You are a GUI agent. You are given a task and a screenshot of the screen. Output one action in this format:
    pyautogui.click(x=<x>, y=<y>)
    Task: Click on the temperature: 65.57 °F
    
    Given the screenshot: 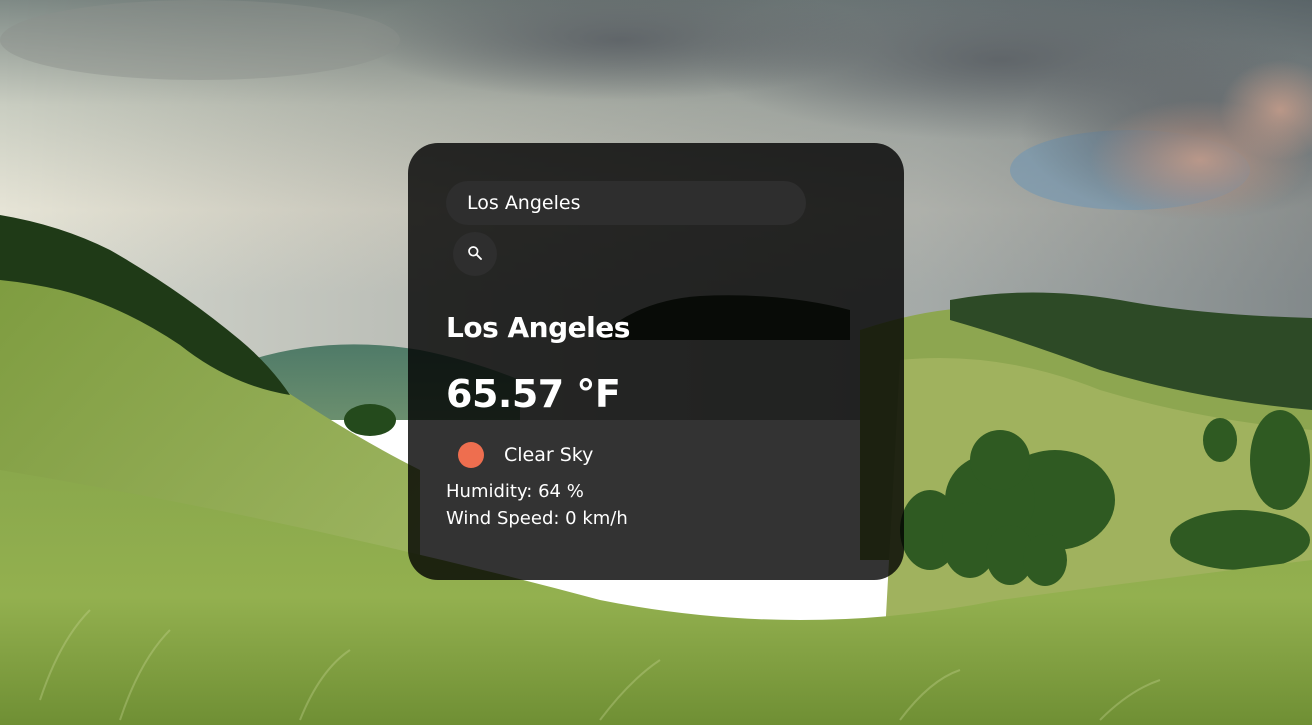 What is the action you would take?
    pyautogui.click(x=533, y=394)
    